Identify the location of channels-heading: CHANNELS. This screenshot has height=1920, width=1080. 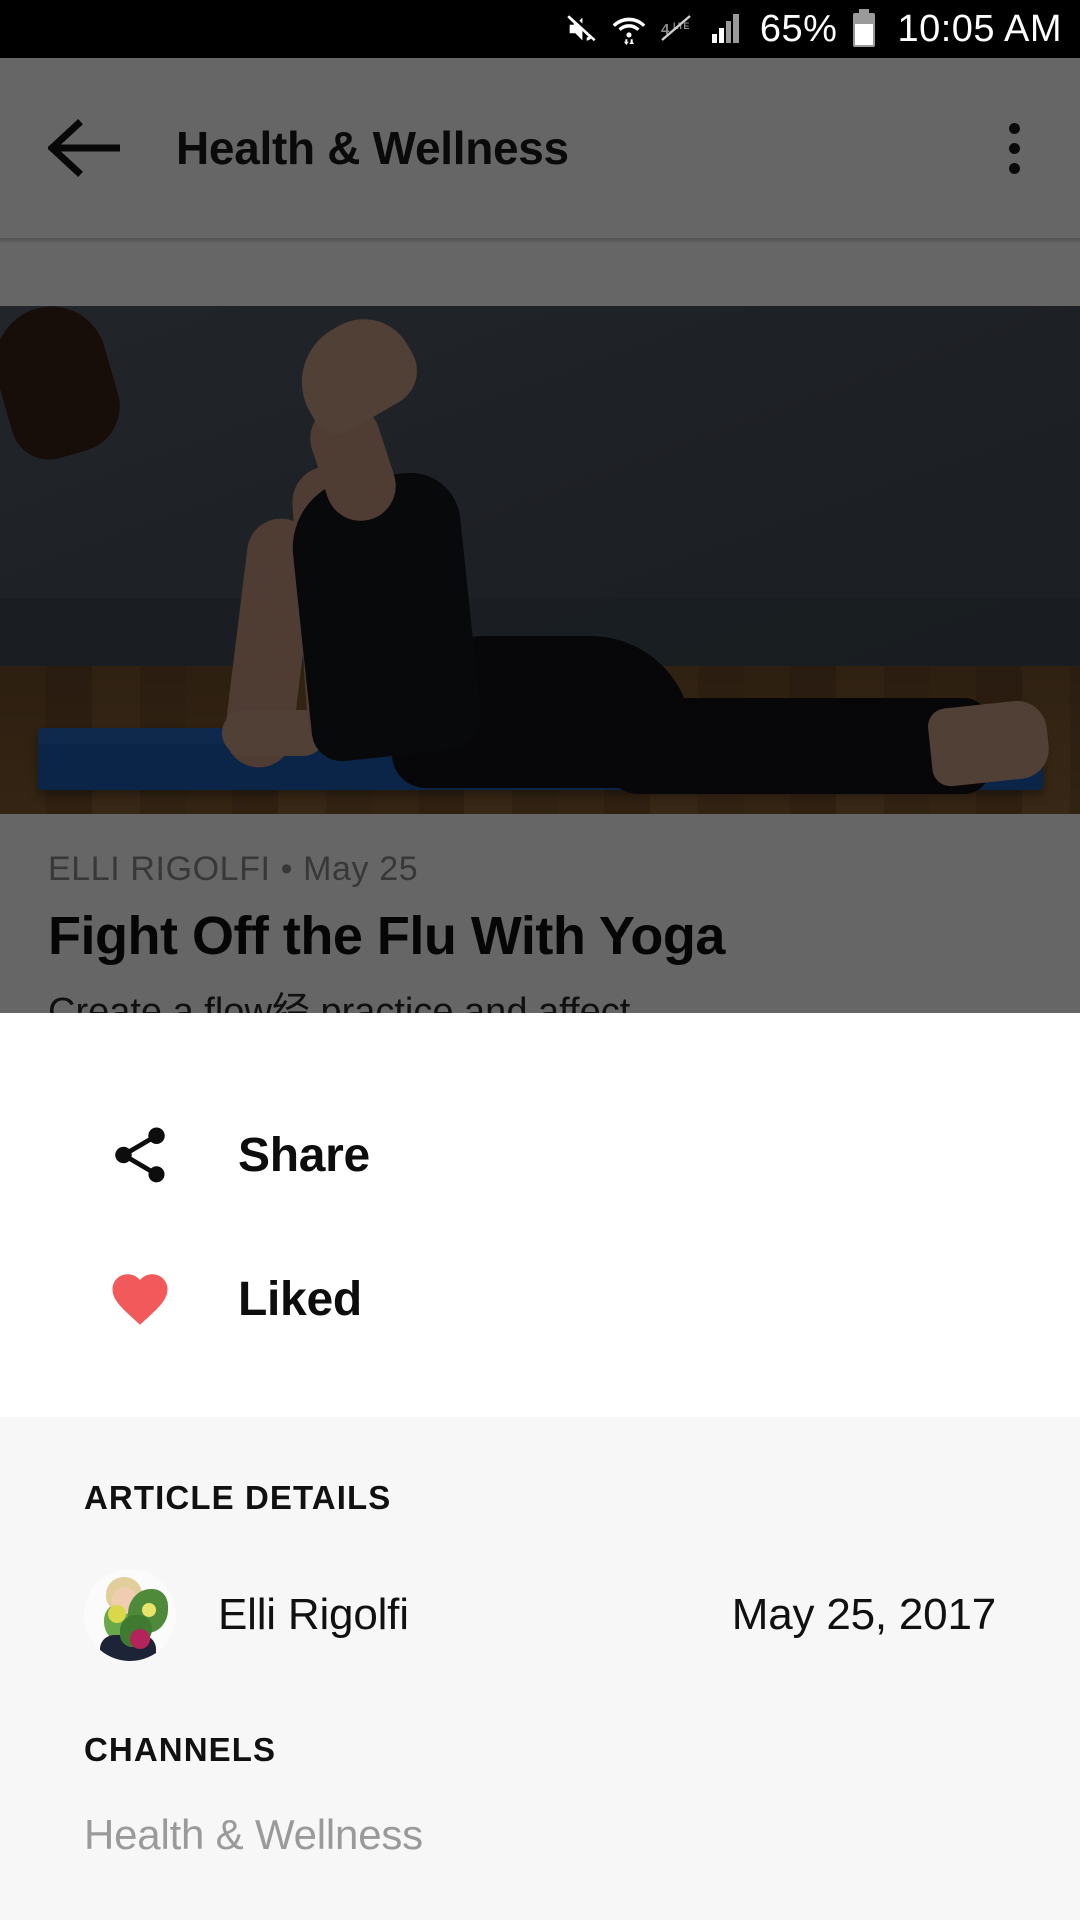
(180, 1749).